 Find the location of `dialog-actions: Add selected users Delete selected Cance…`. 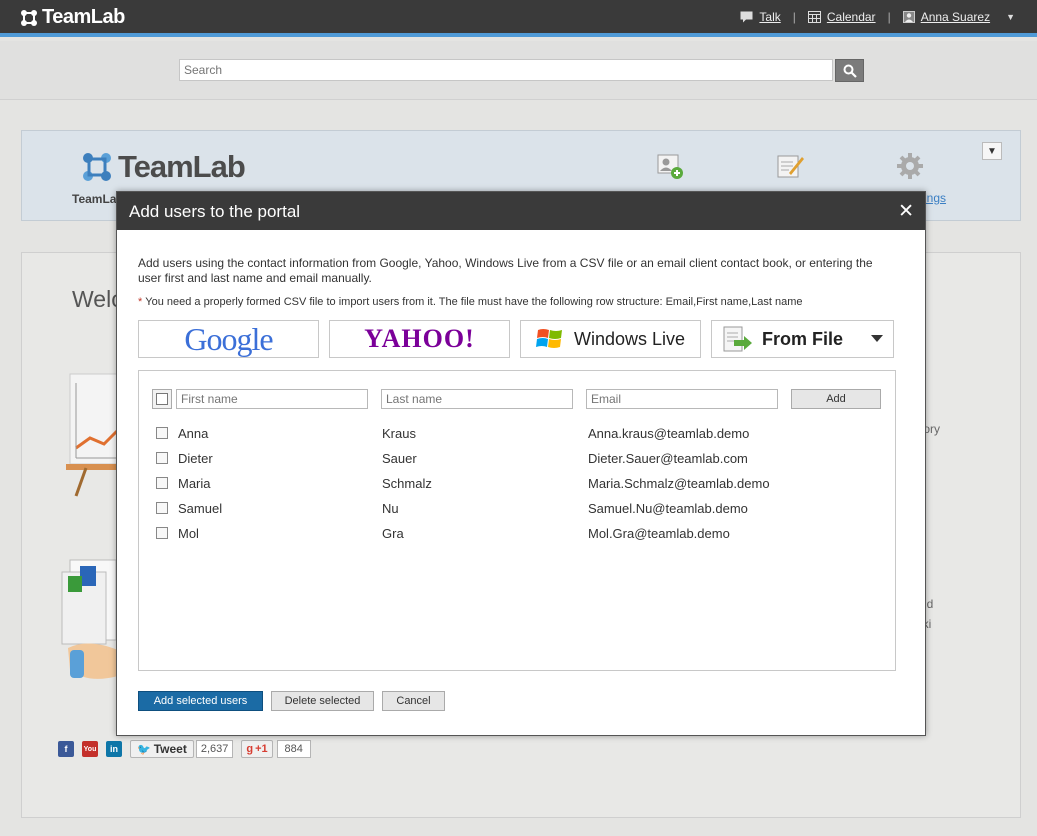

dialog-actions: Add selected users Delete selected Cance… is located at coordinates (291, 701).